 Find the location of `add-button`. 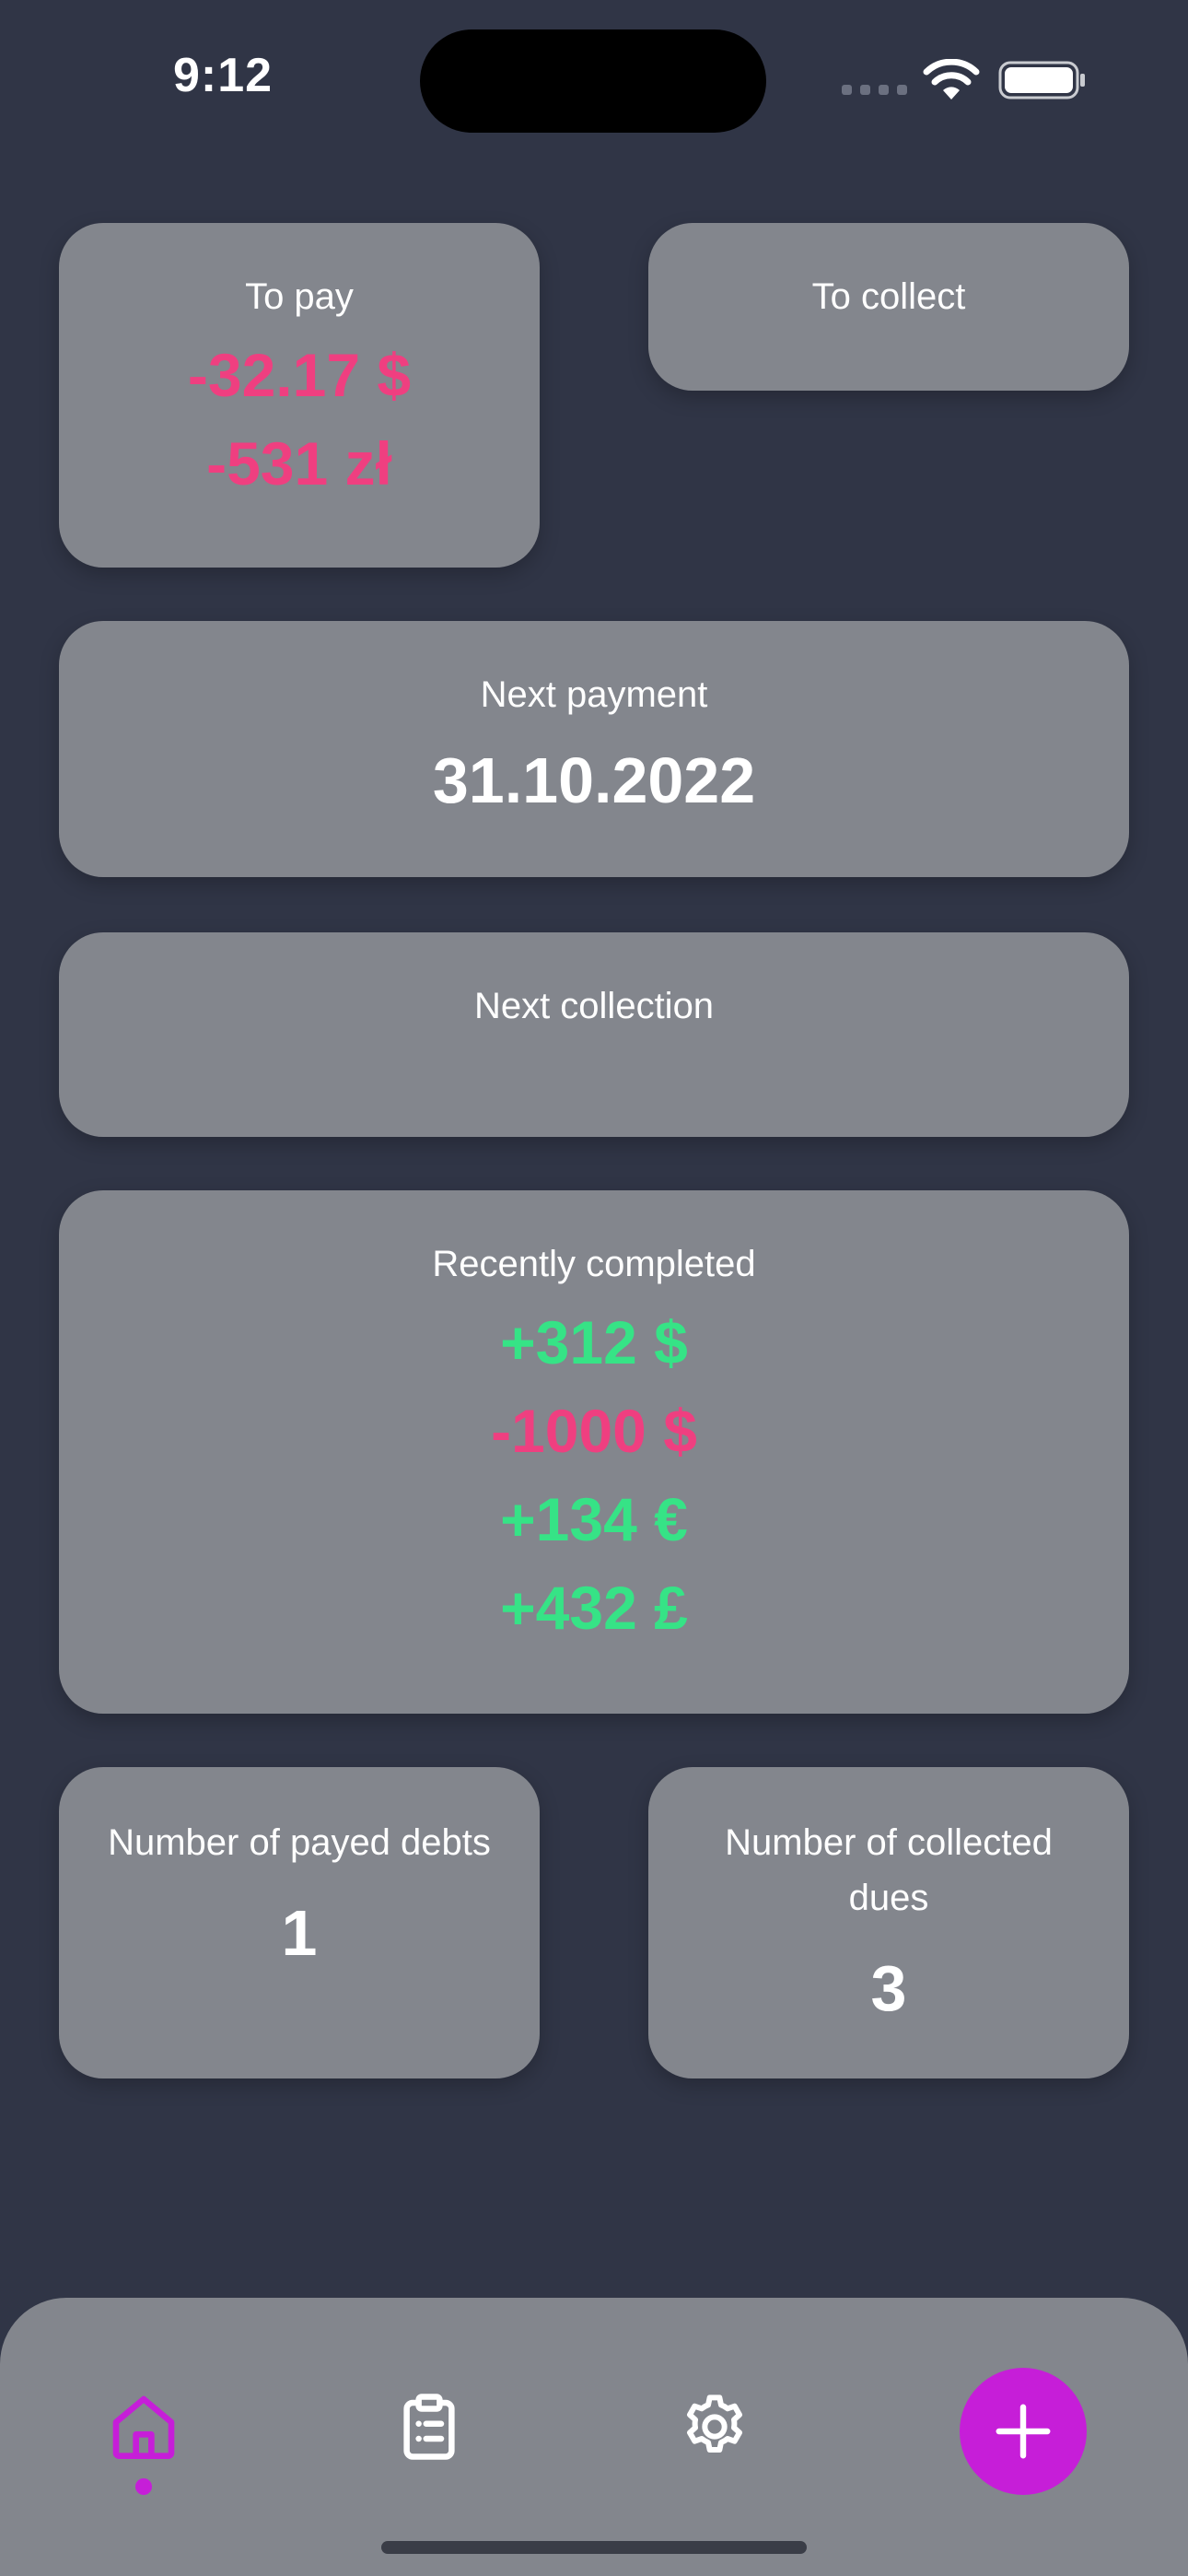

add-button is located at coordinates (1023, 2431).